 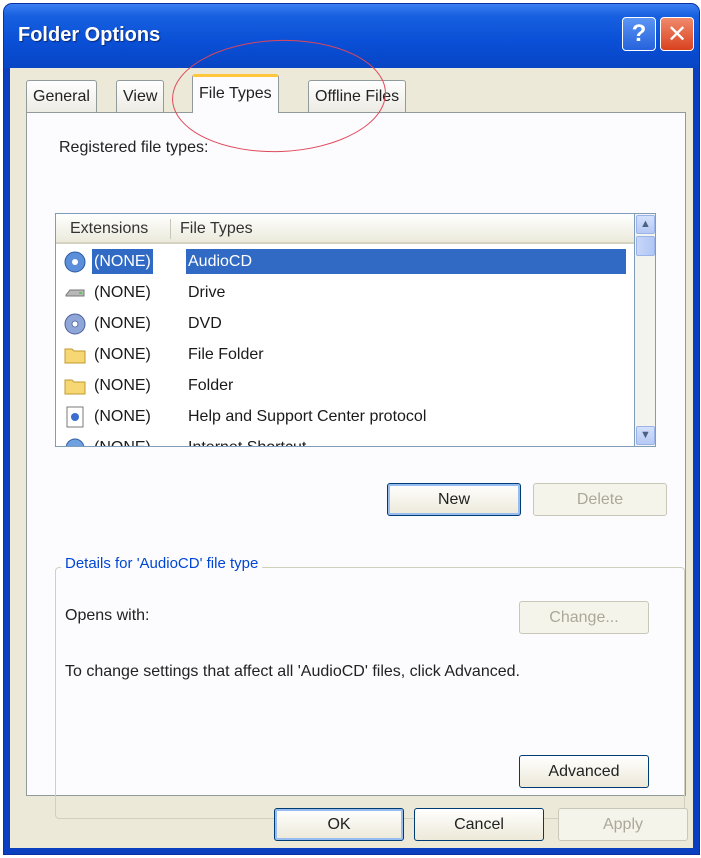 What do you see at coordinates (75, 442) in the screenshot?
I see `internet-shortcut-icon` at bounding box center [75, 442].